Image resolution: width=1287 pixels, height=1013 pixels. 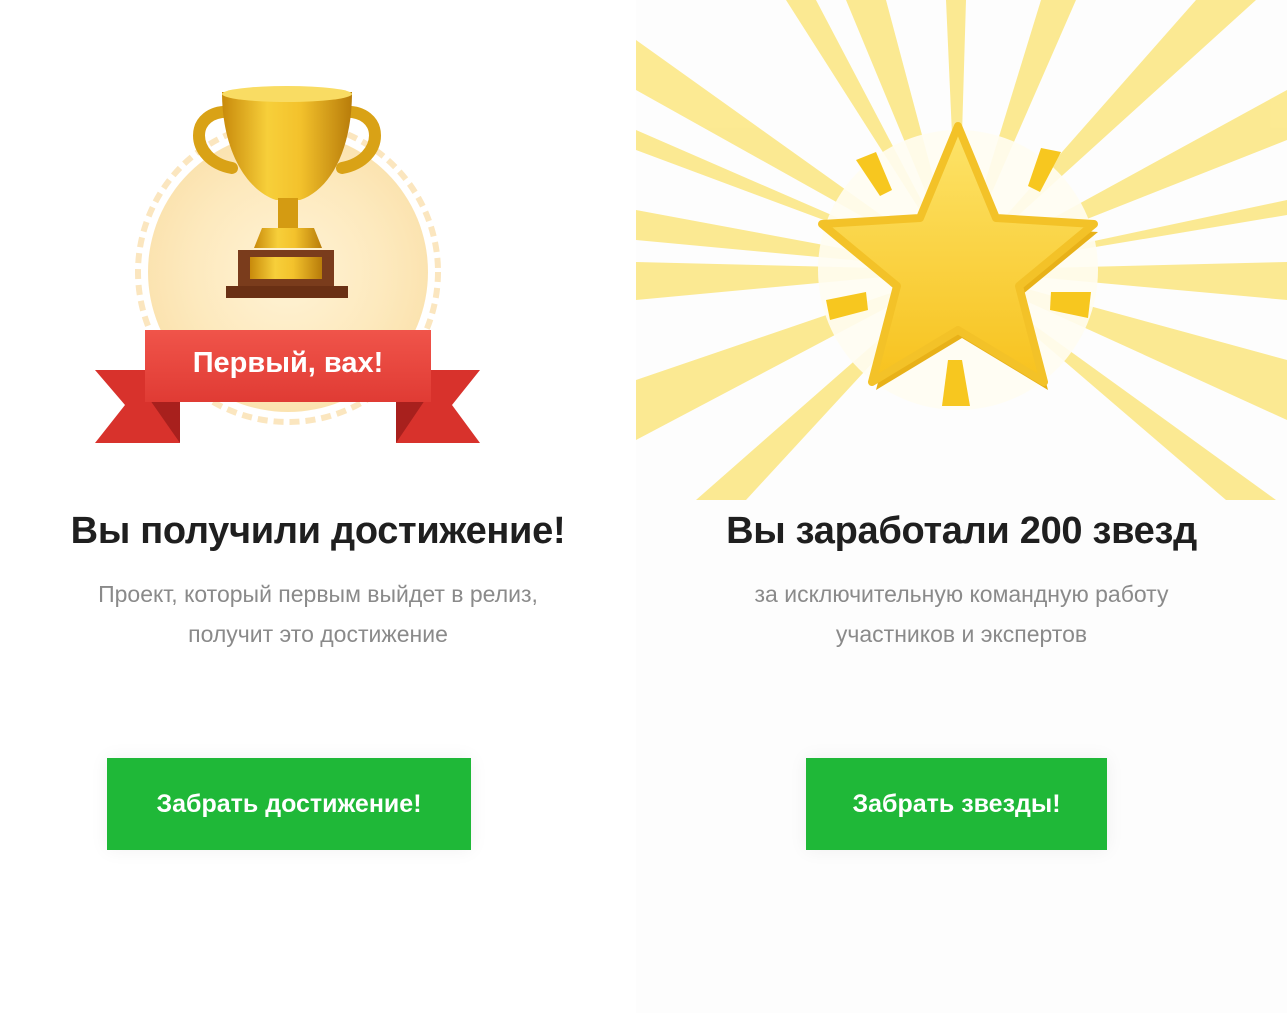 I want to click on achievement-title: Вы получили достижение!, so click(x=318, y=531).